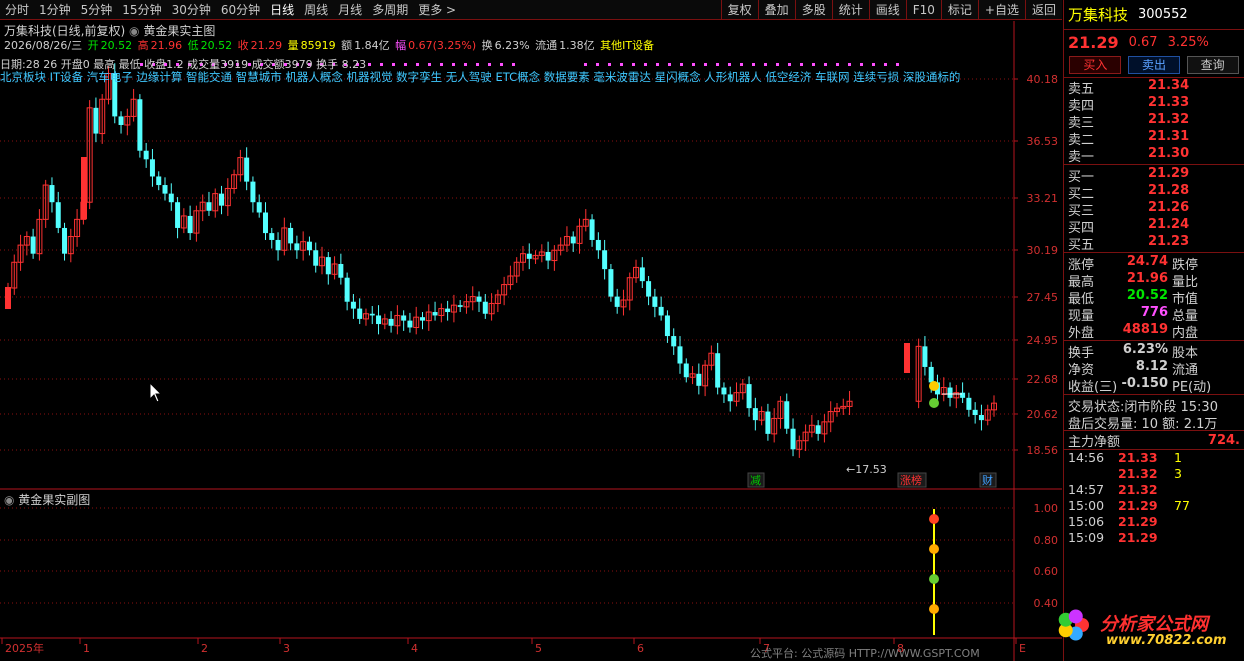 The image size is (1244, 661). Describe the element at coordinates (266, 45) in the screenshot. I see `close-value: 21.29` at that location.